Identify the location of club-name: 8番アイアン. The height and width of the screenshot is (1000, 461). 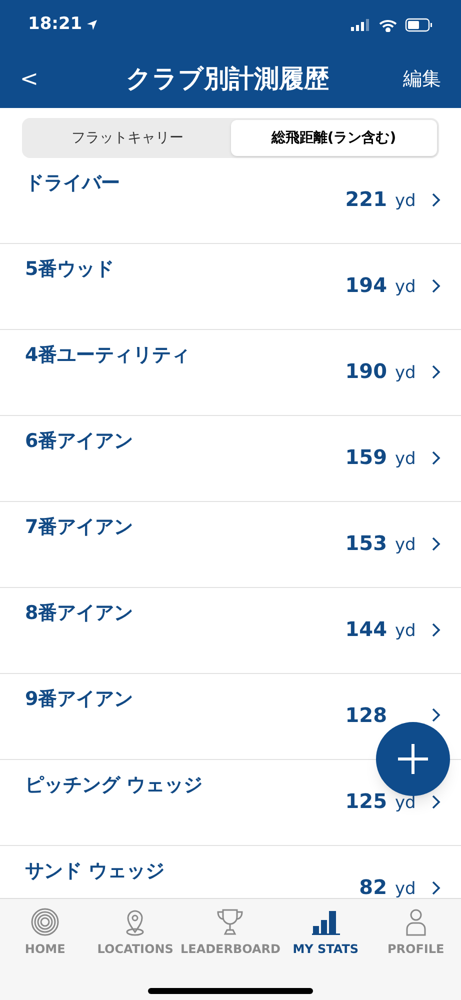
(79, 613).